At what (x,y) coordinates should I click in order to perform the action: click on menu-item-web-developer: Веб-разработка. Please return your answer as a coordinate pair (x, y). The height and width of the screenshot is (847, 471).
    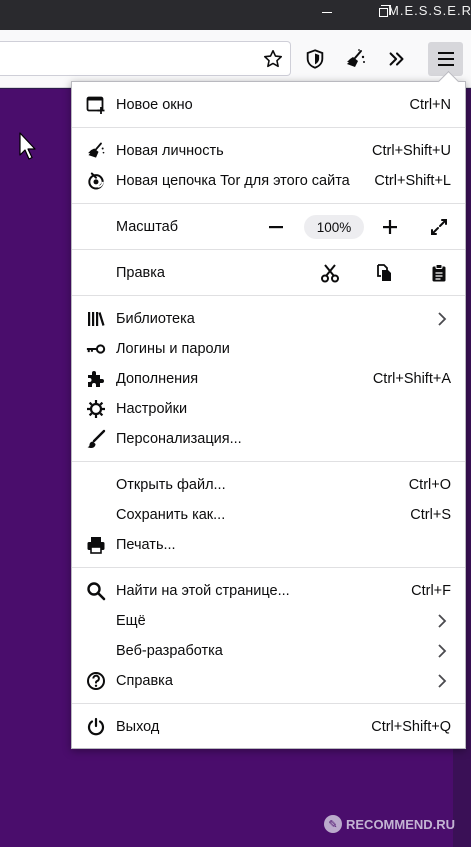
    Looking at the image, I should click on (268, 651).